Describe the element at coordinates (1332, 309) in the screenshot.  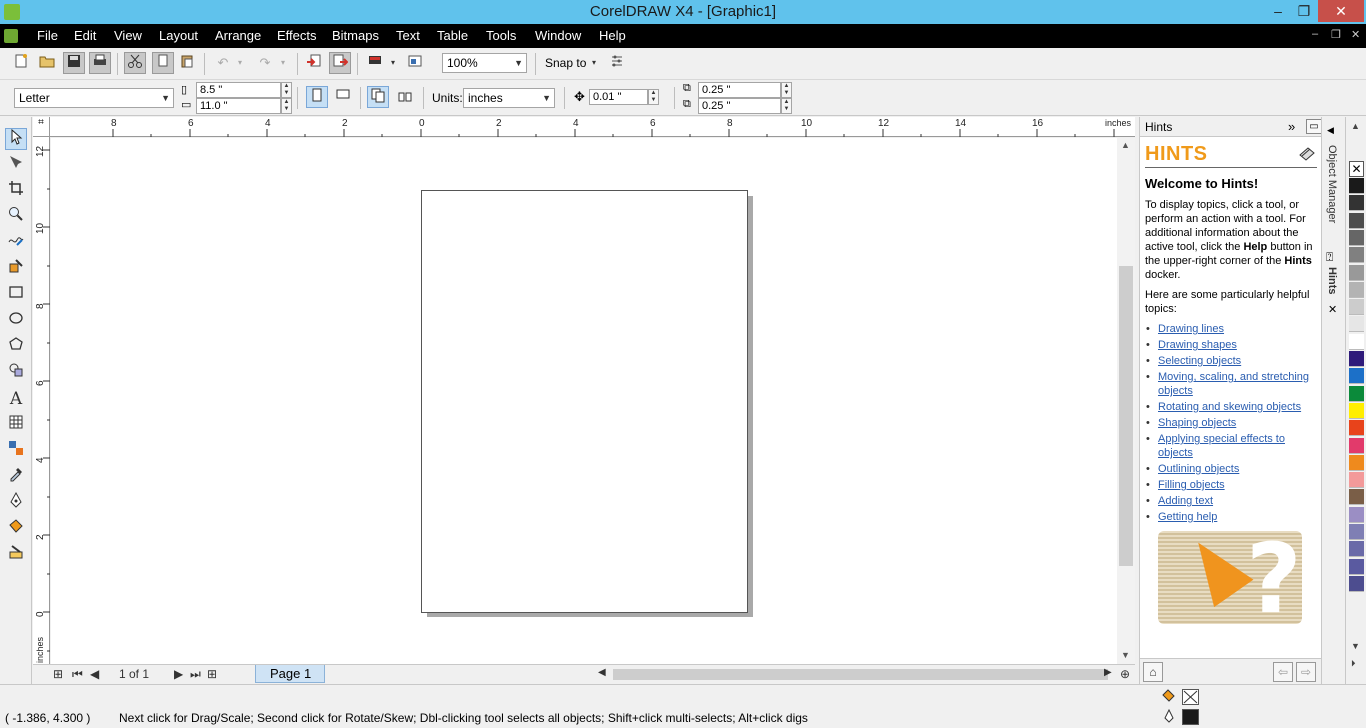
I see `tab-close-icon: ✕` at that location.